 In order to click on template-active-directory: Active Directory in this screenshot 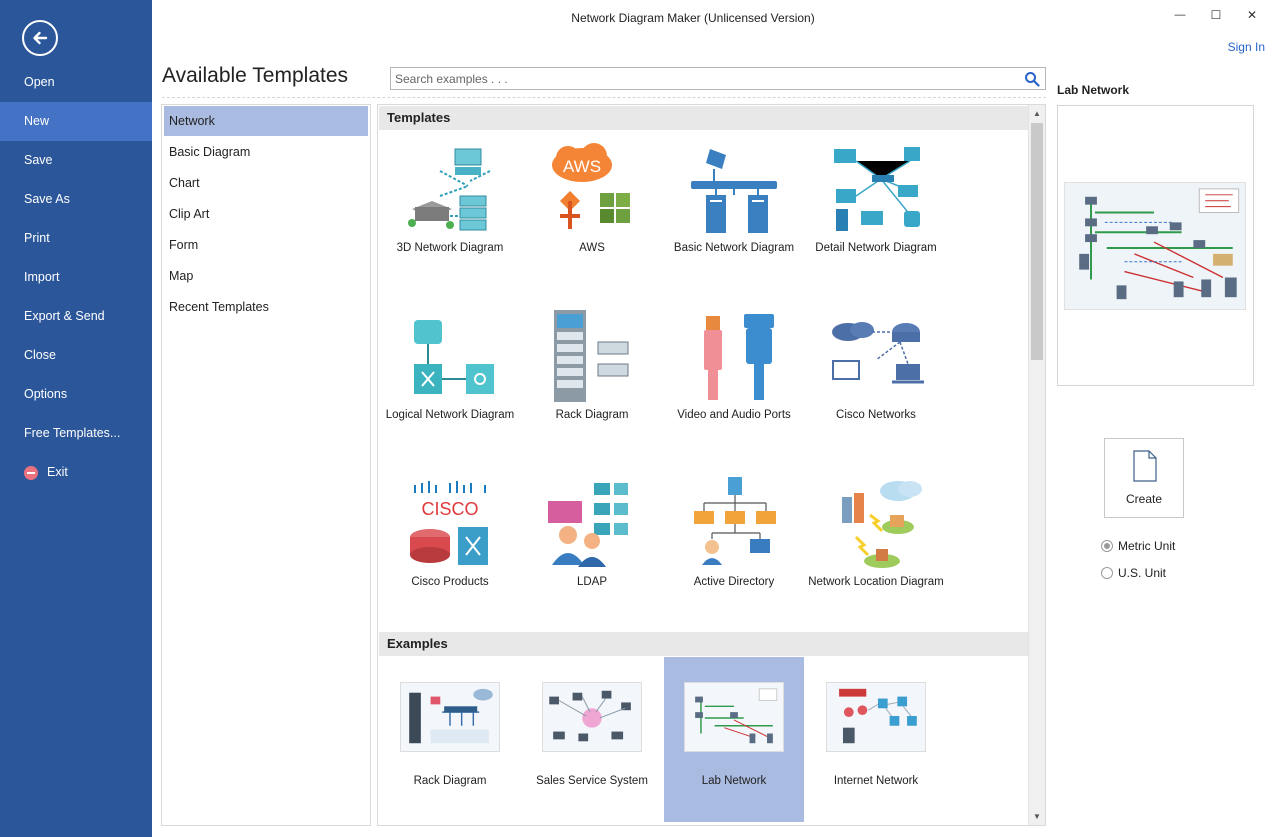, I will do `click(734, 551)`.